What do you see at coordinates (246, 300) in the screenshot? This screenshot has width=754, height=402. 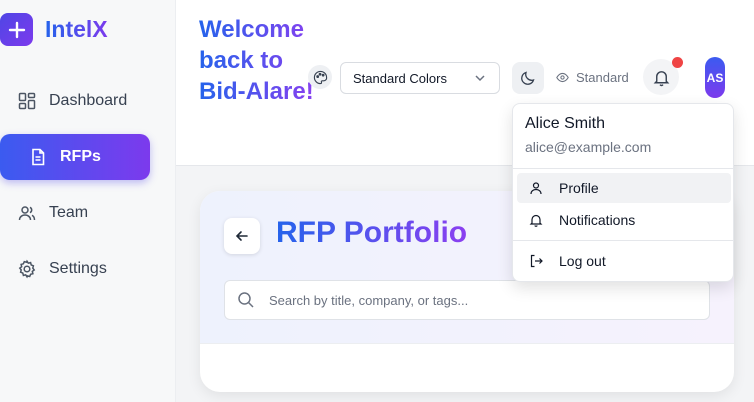 I see `search-icon` at bounding box center [246, 300].